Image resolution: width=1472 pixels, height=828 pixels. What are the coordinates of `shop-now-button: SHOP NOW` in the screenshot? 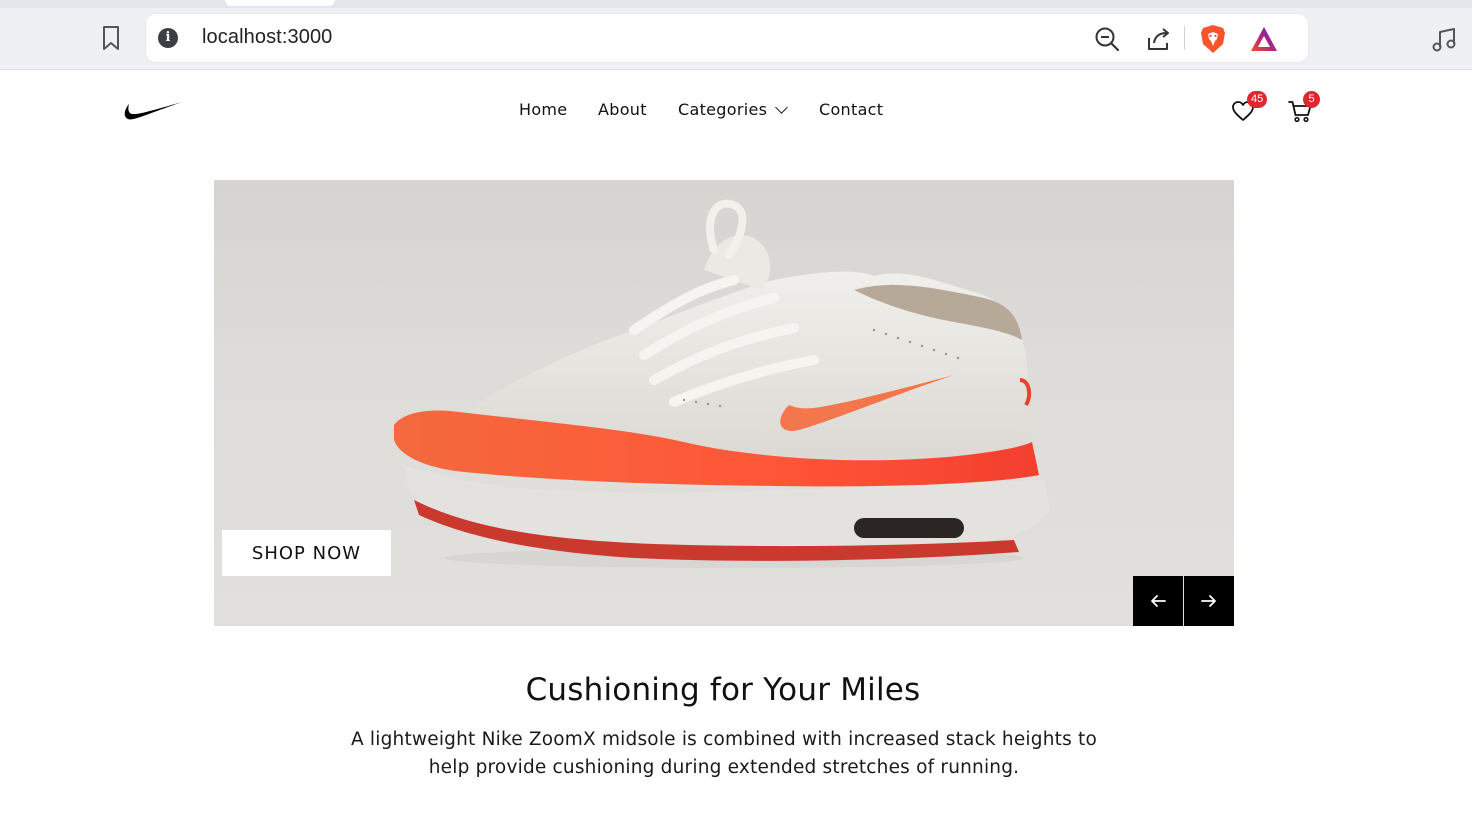 It's located at (306, 553).